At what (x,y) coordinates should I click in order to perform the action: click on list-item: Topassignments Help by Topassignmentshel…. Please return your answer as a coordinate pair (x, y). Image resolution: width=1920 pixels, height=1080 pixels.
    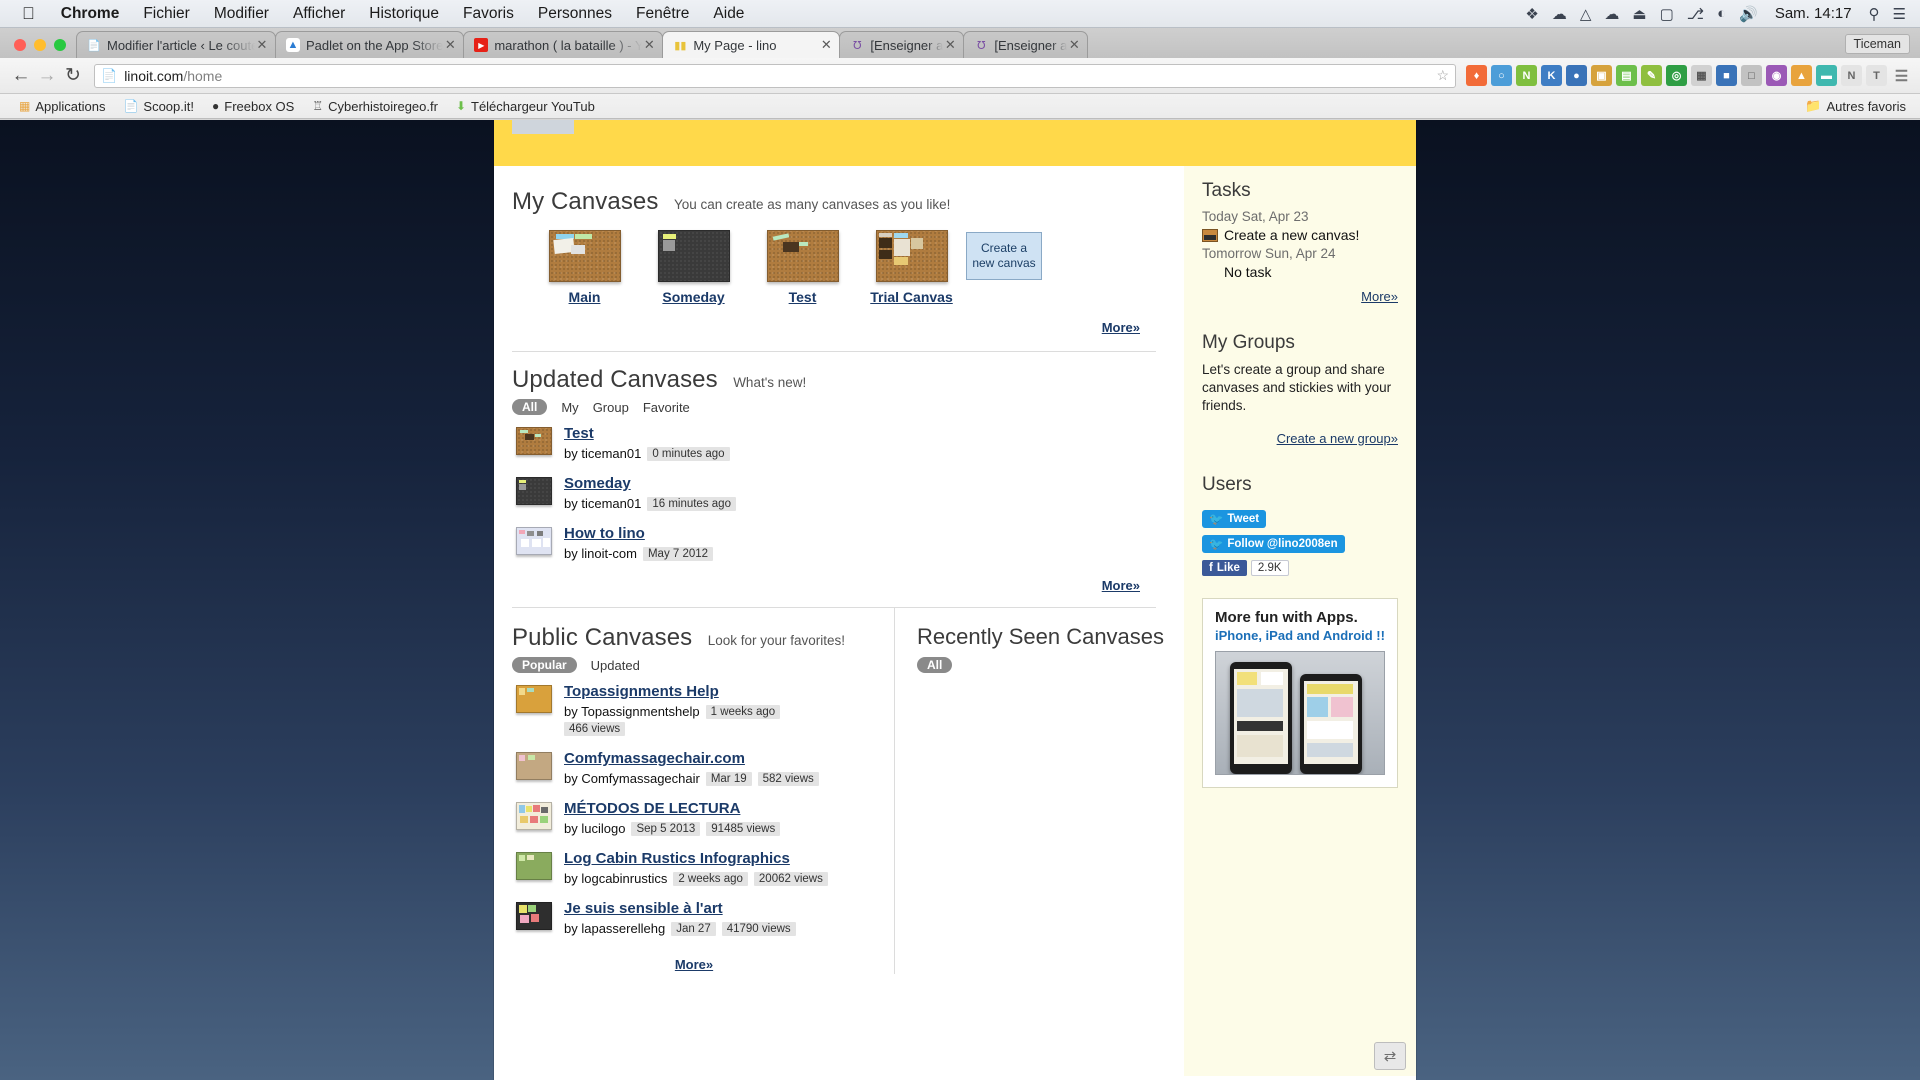
    Looking at the image, I should click on (705, 709).